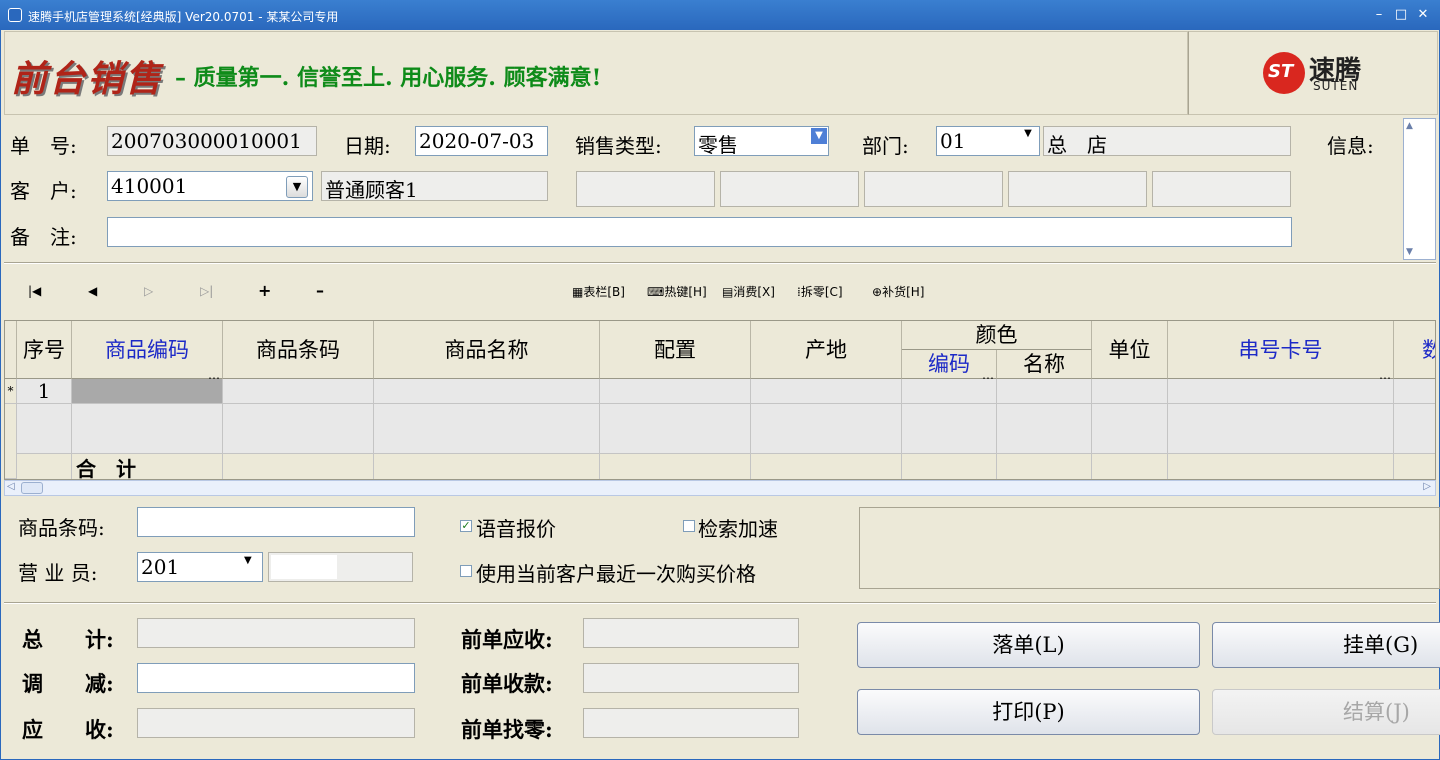  I want to click on sale-type-value: 零售, so click(718, 144).